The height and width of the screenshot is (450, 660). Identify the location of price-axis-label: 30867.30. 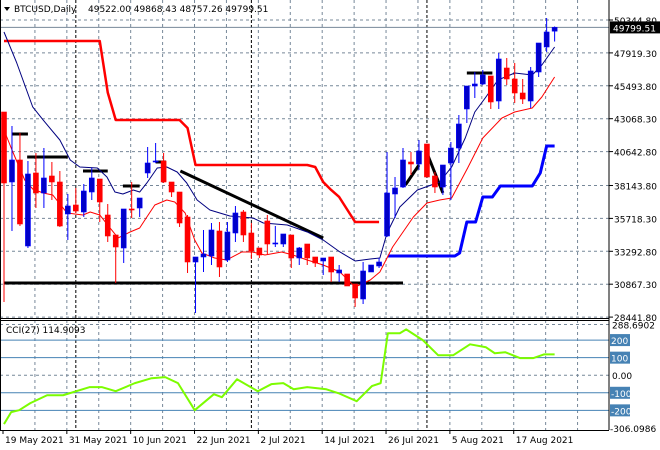
(635, 286).